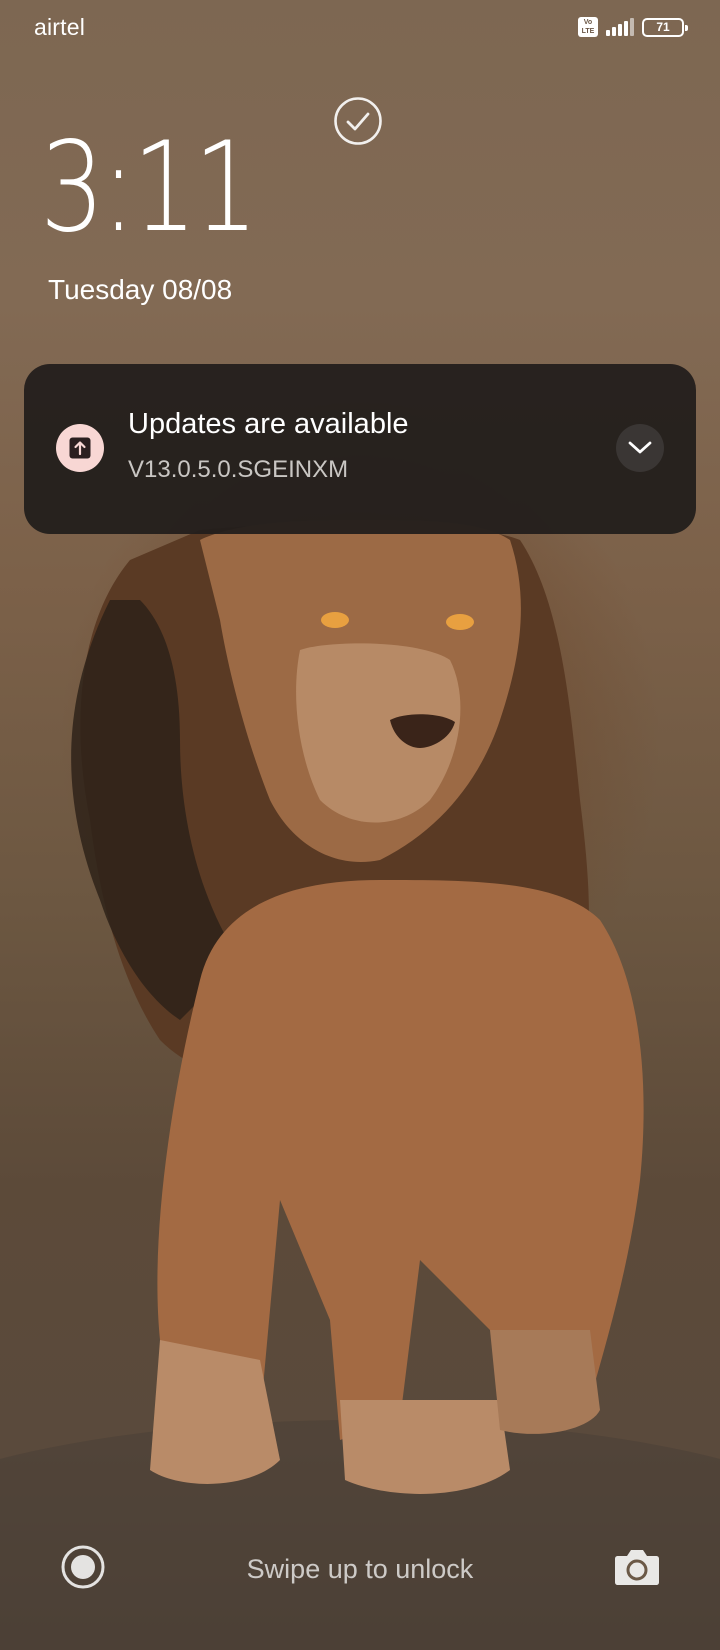  Describe the element at coordinates (358, 121) in the screenshot. I see `check-circle-icon` at that location.